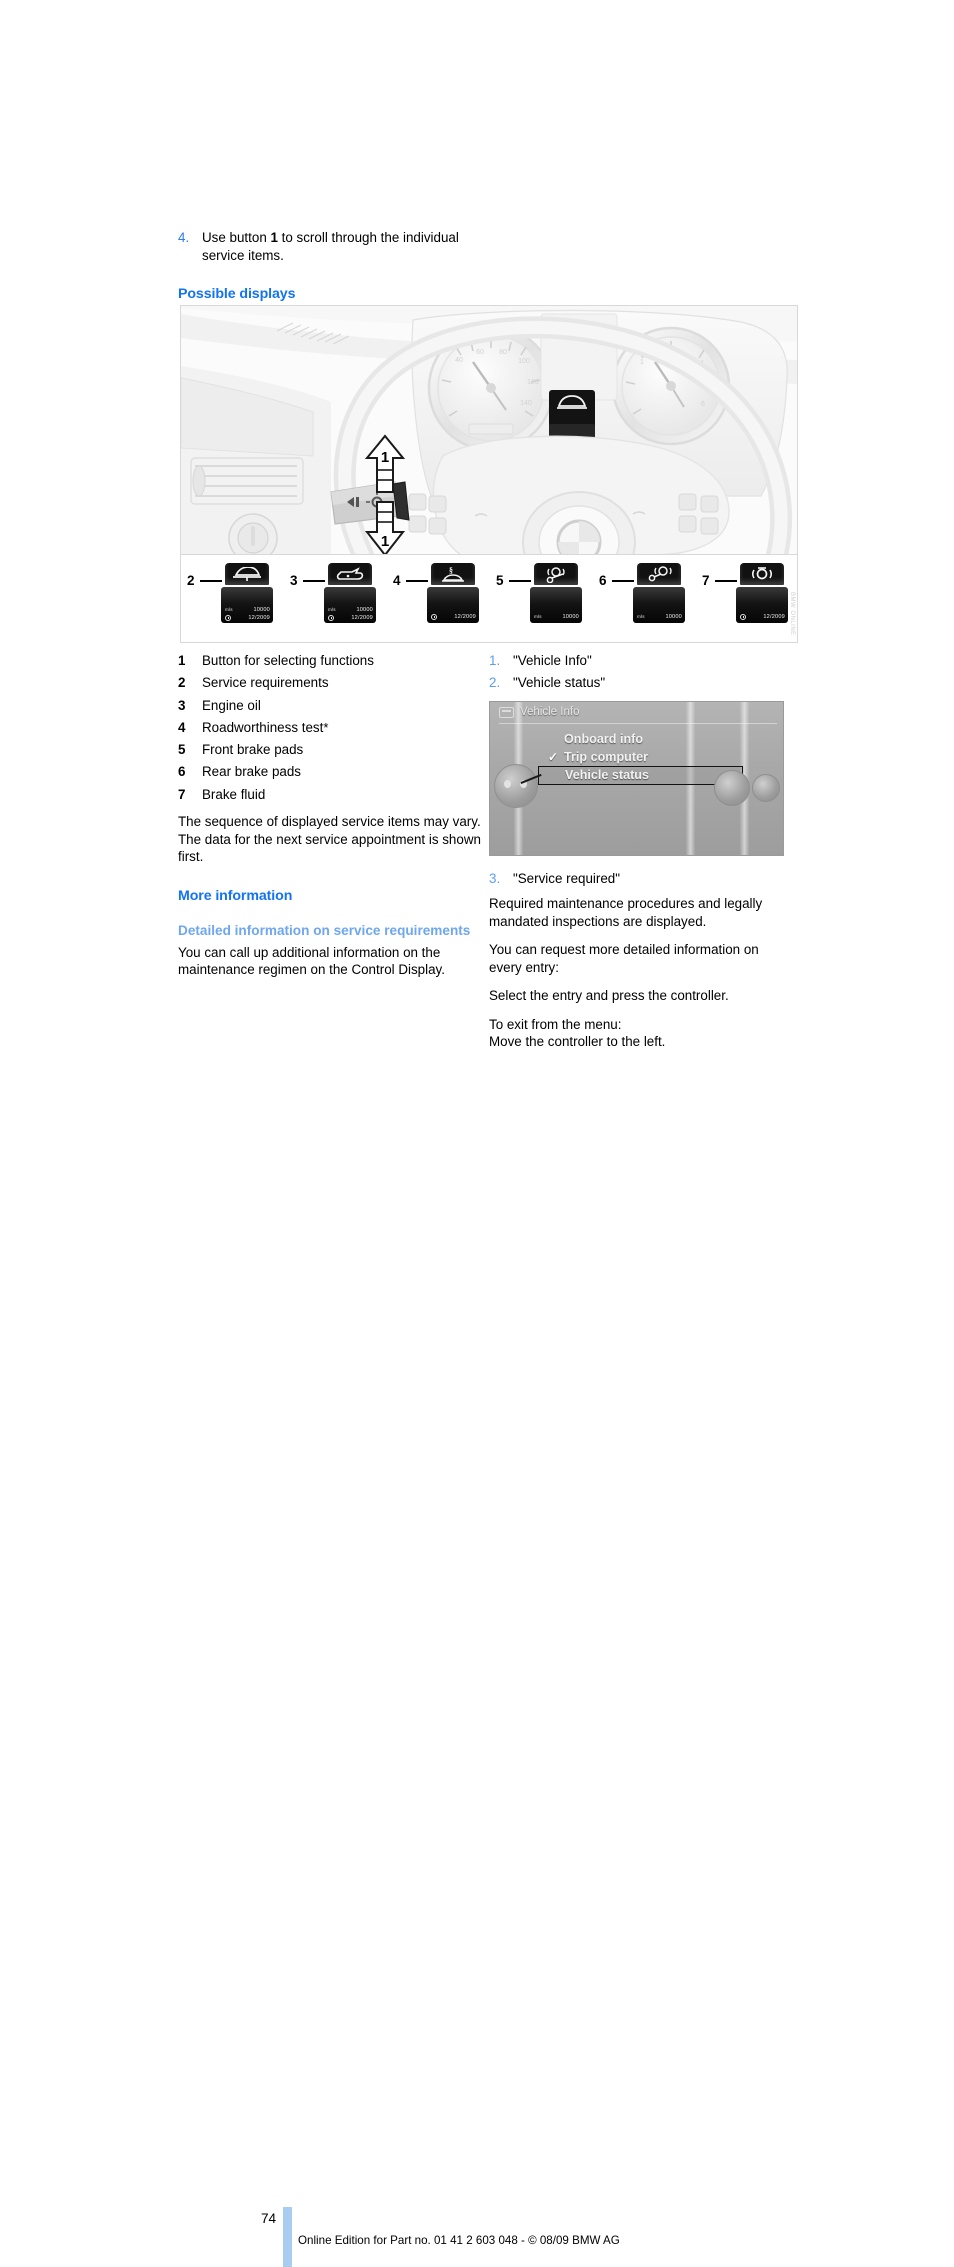  I want to click on right-step-2: 2. "Vehicle status", so click(637, 683).